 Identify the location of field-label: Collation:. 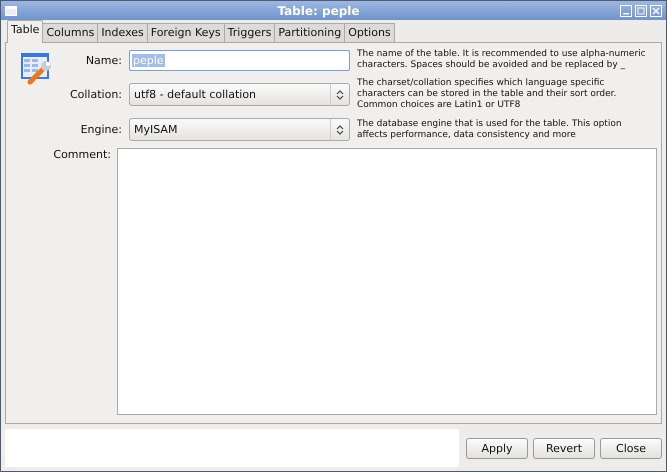
(95, 94).